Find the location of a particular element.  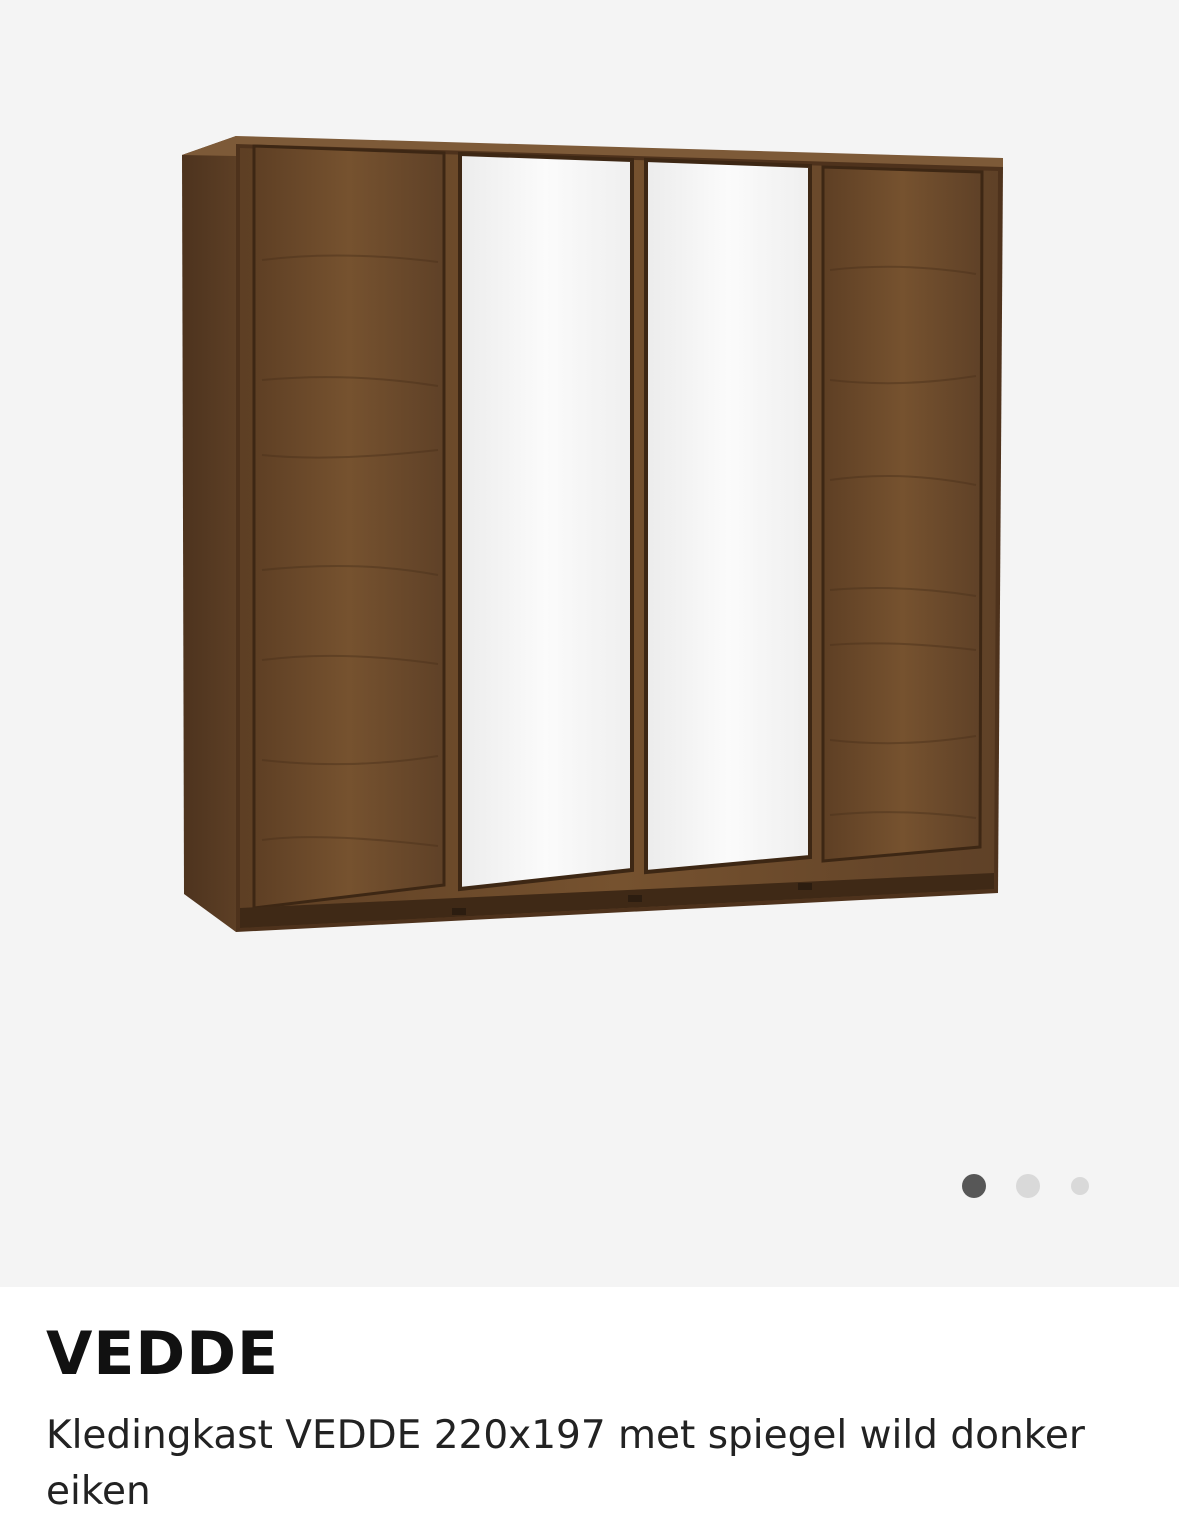

product-title: VEDDE is located at coordinates (163, 1354).